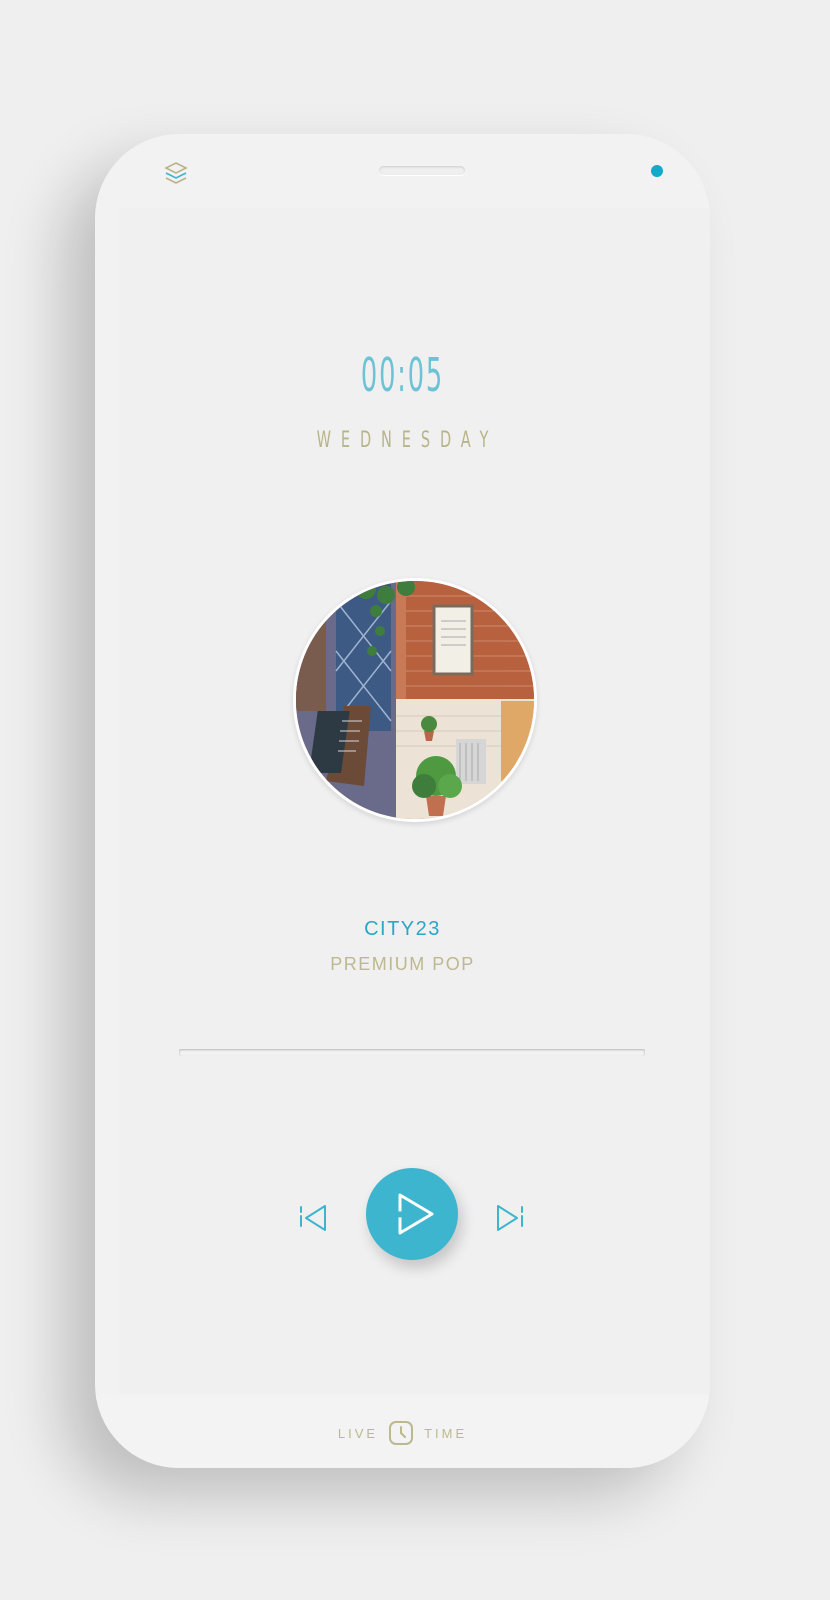 The height and width of the screenshot is (1600, 830). I want to click on layers-icon, so click(176, 173).